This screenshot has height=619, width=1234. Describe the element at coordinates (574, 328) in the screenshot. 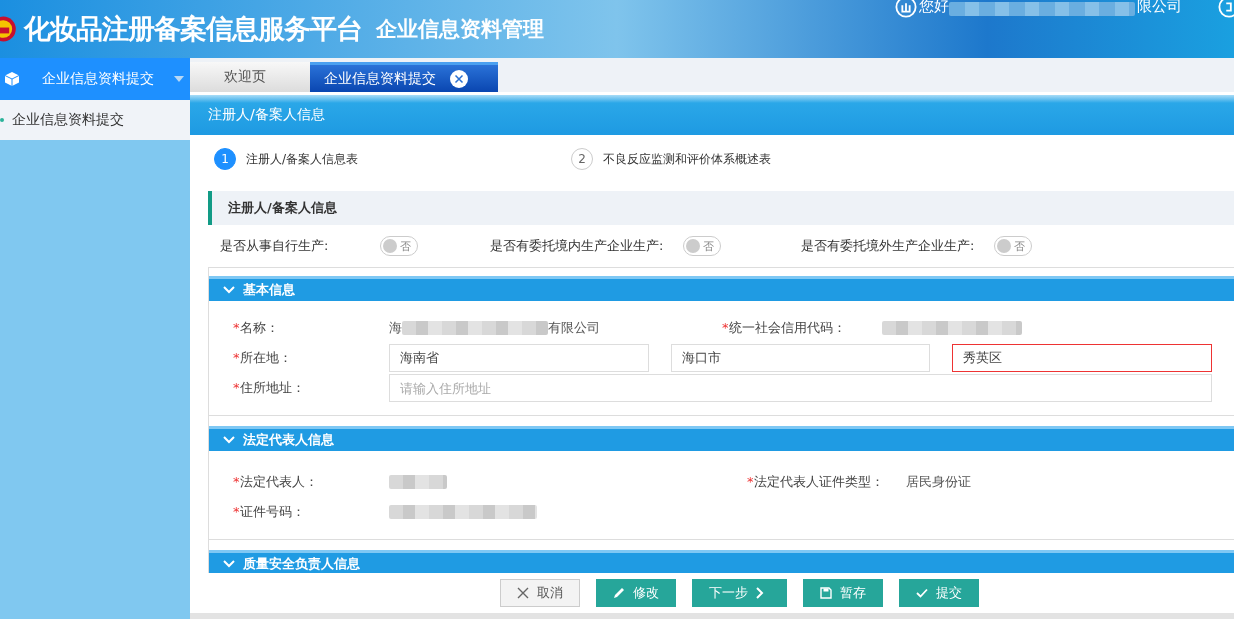

I see `field-value: 有限公司` at that location.